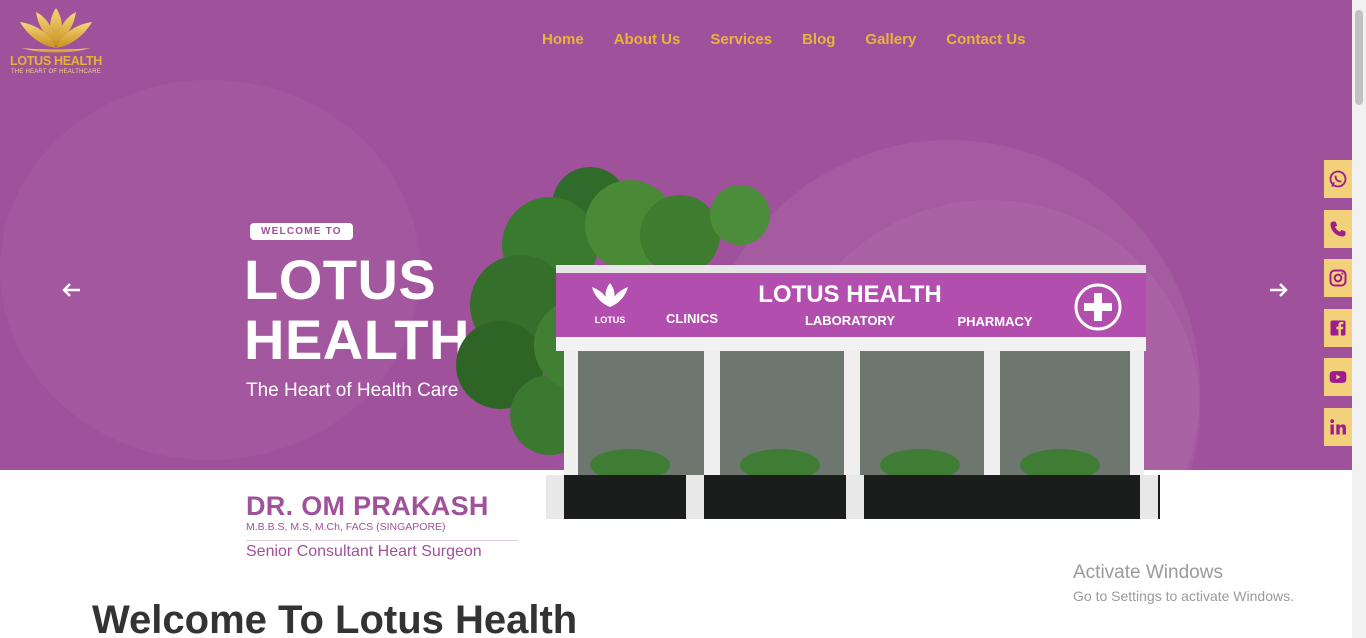 The height and width of the screenshot is (638, 1366). I want to click on site-logo: LOTUS HEALTH THE HEART OF HEALTHCARE, so click(56, 41).